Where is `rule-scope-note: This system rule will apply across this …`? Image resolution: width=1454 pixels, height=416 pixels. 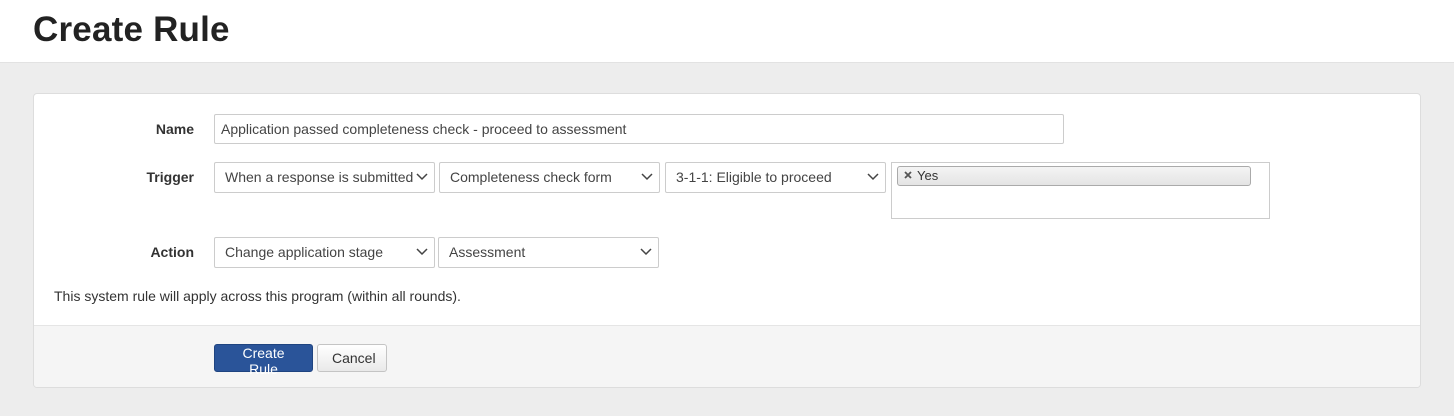
rule-scope-note: This system rule will apply across this … is located at coordinates (257, 296).